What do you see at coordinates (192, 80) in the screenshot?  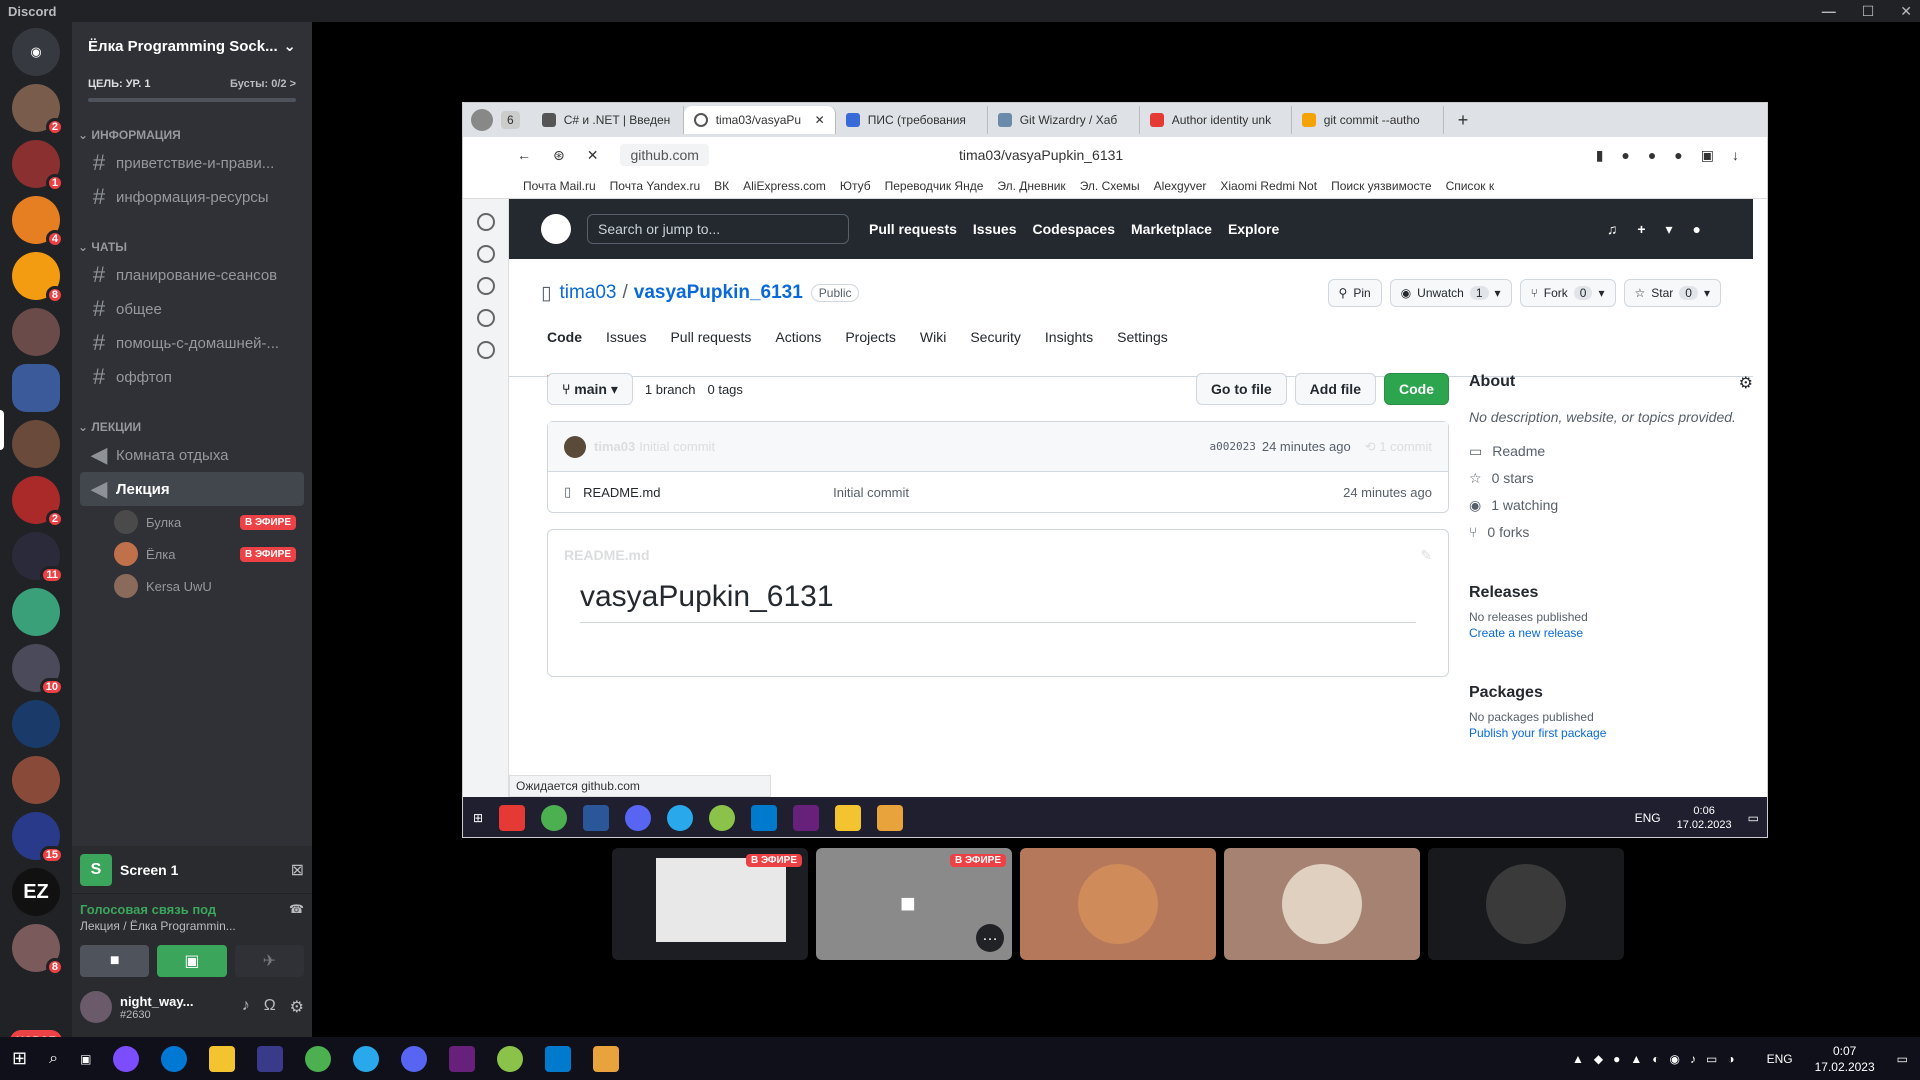 I see `boost-goal: ЦЕЛЬ: УР. 1 Бусты: 0/2 >` at bounding box center [192, 80].